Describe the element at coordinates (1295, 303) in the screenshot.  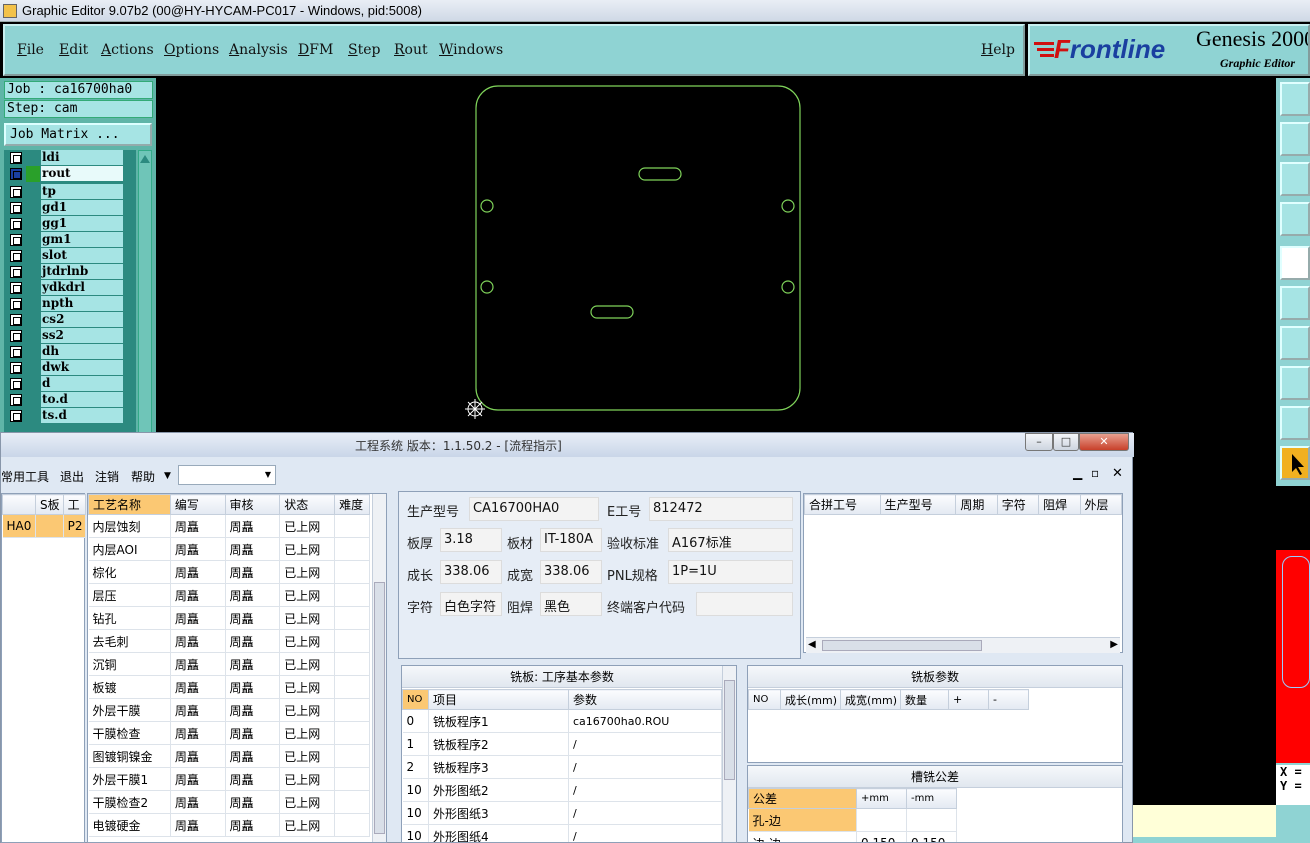
I see `tool-net-icon` at that location.